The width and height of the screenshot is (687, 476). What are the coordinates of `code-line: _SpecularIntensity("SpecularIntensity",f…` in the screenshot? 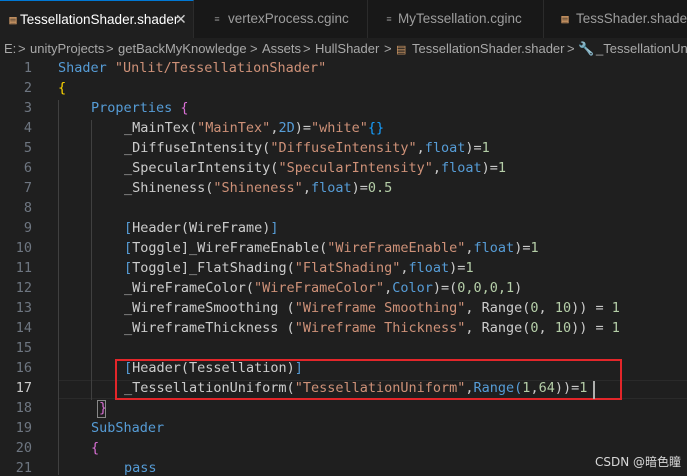 It's located at (315, 168).